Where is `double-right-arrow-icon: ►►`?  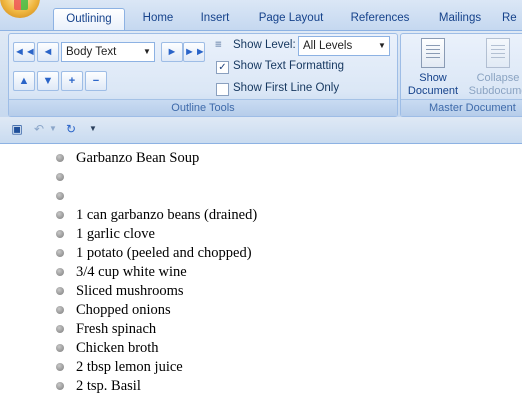 double-right-arrow-icon: ►► is located at coordinates (195, 52).